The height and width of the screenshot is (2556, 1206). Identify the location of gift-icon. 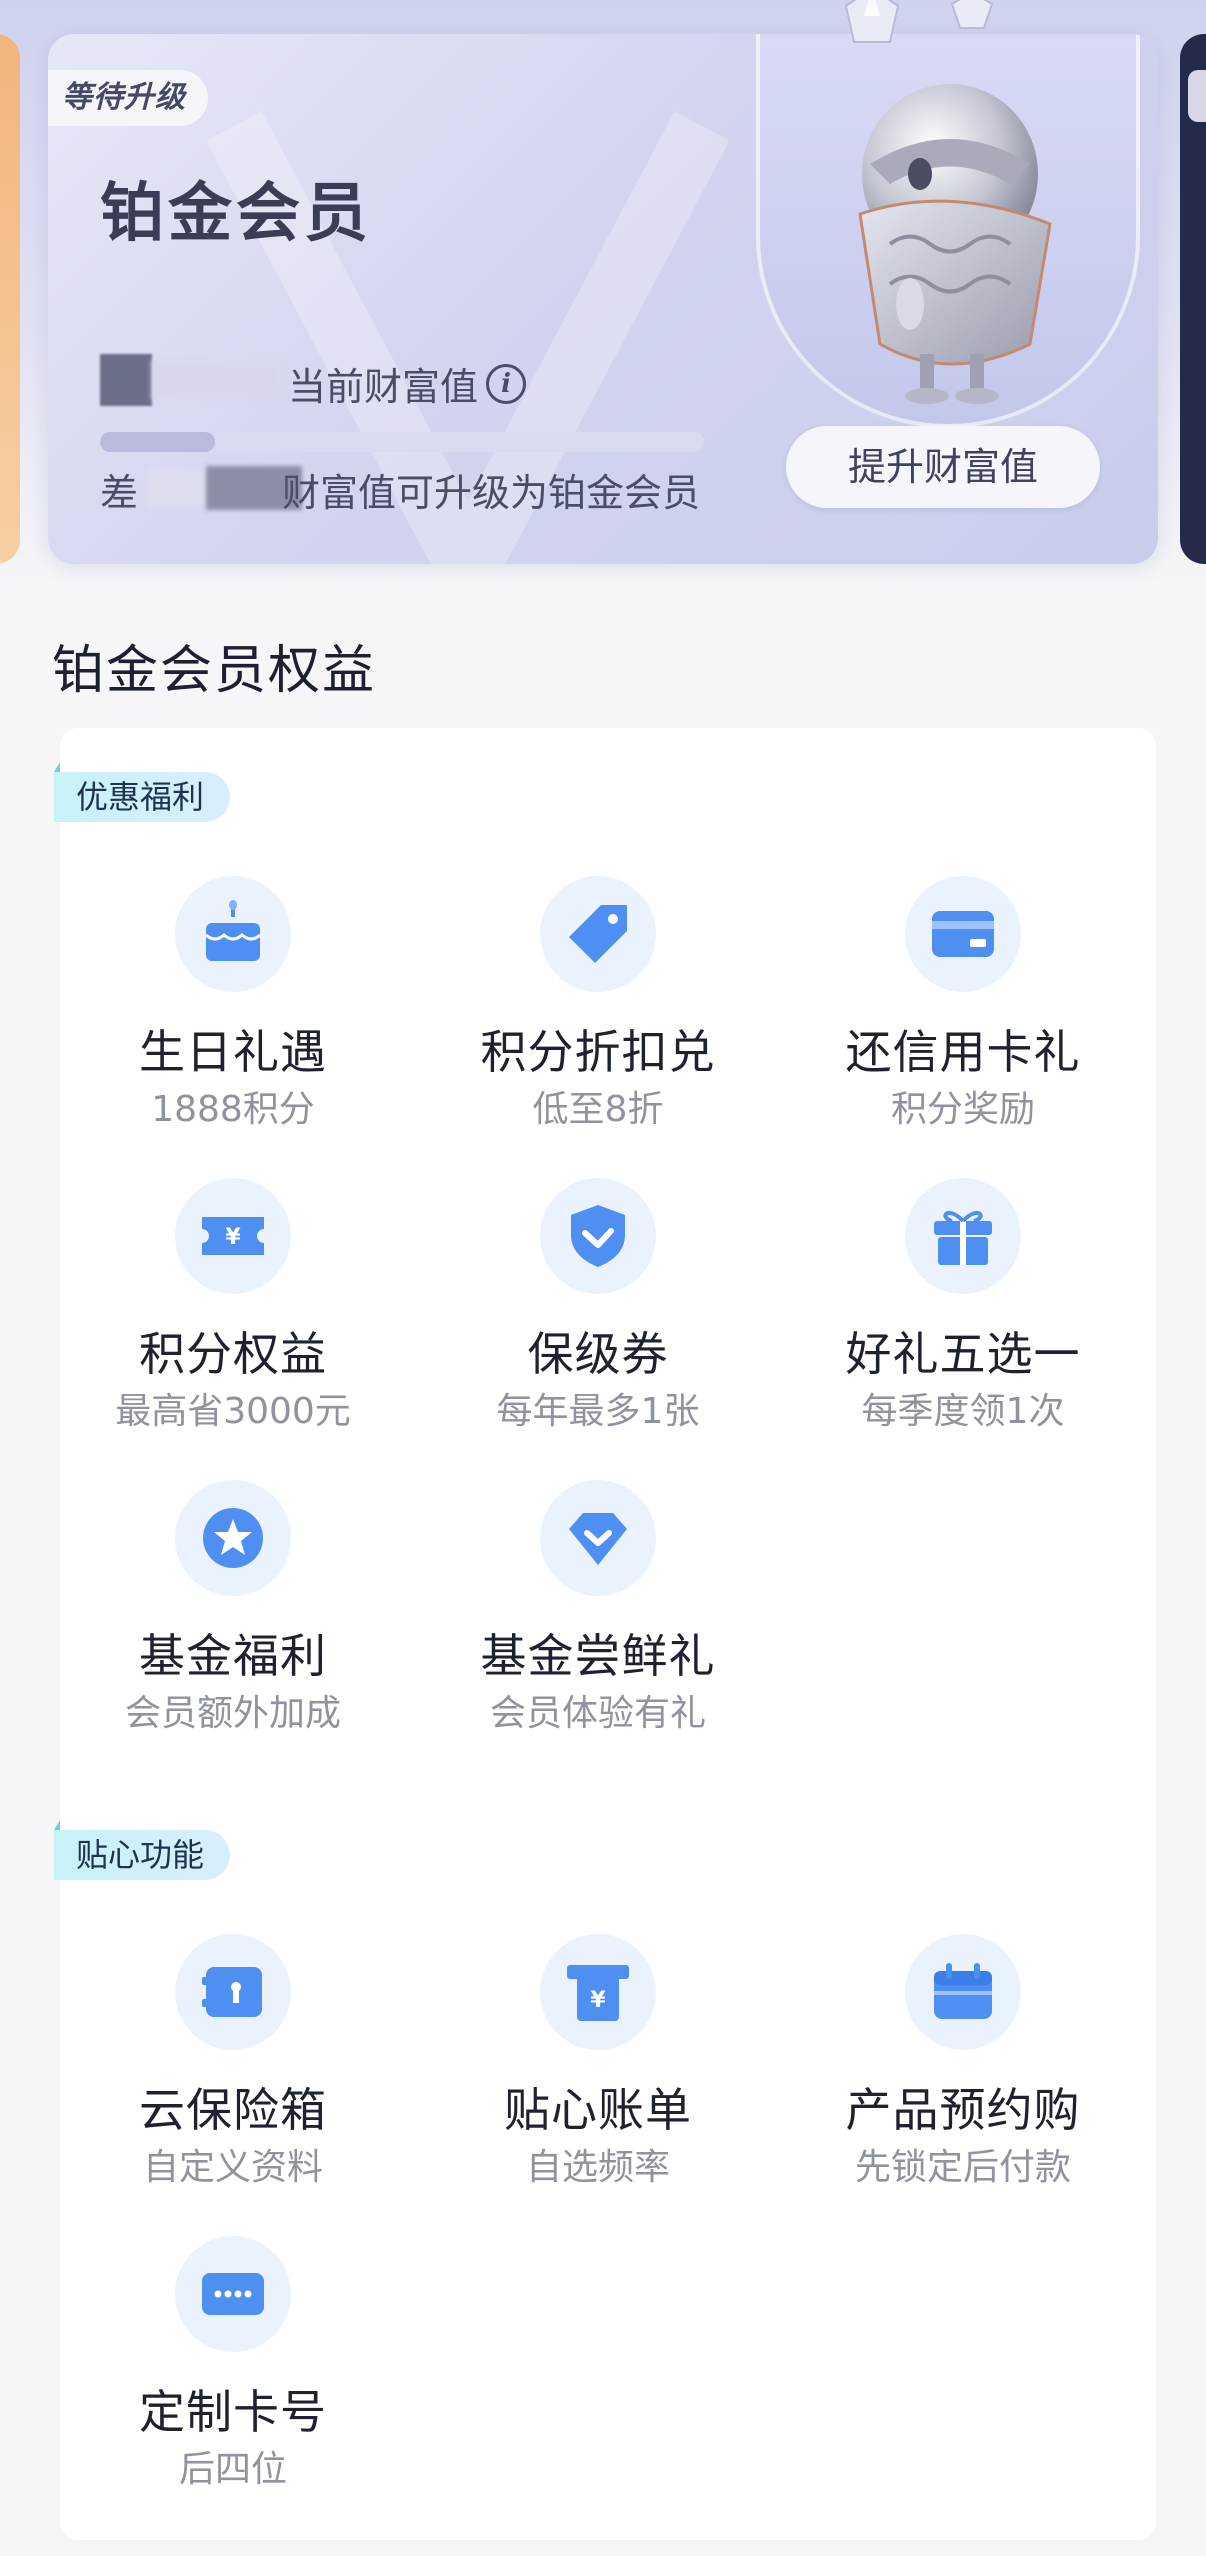
(963, 1237).